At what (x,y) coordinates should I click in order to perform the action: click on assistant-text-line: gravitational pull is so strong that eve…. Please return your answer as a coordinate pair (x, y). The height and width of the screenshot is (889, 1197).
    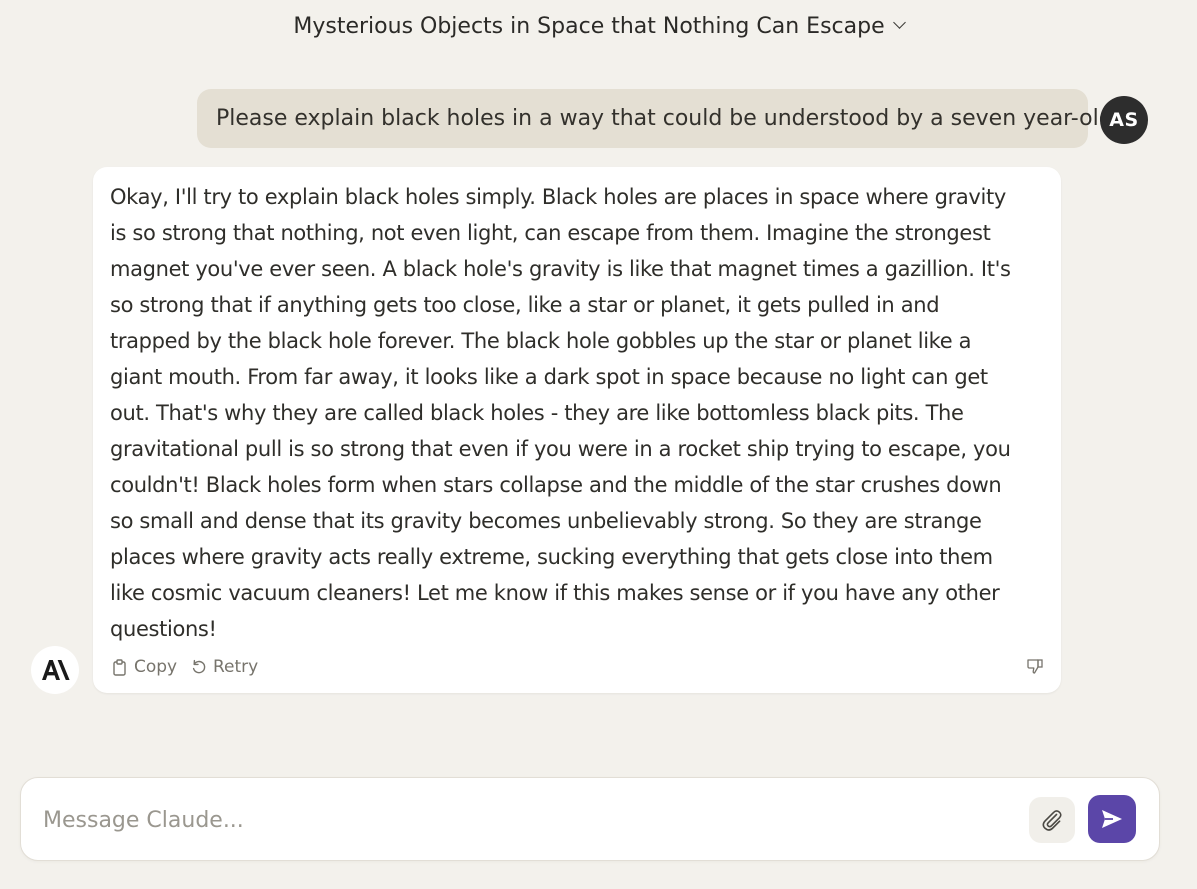
    Looking at the image, I should click on (560, 449).